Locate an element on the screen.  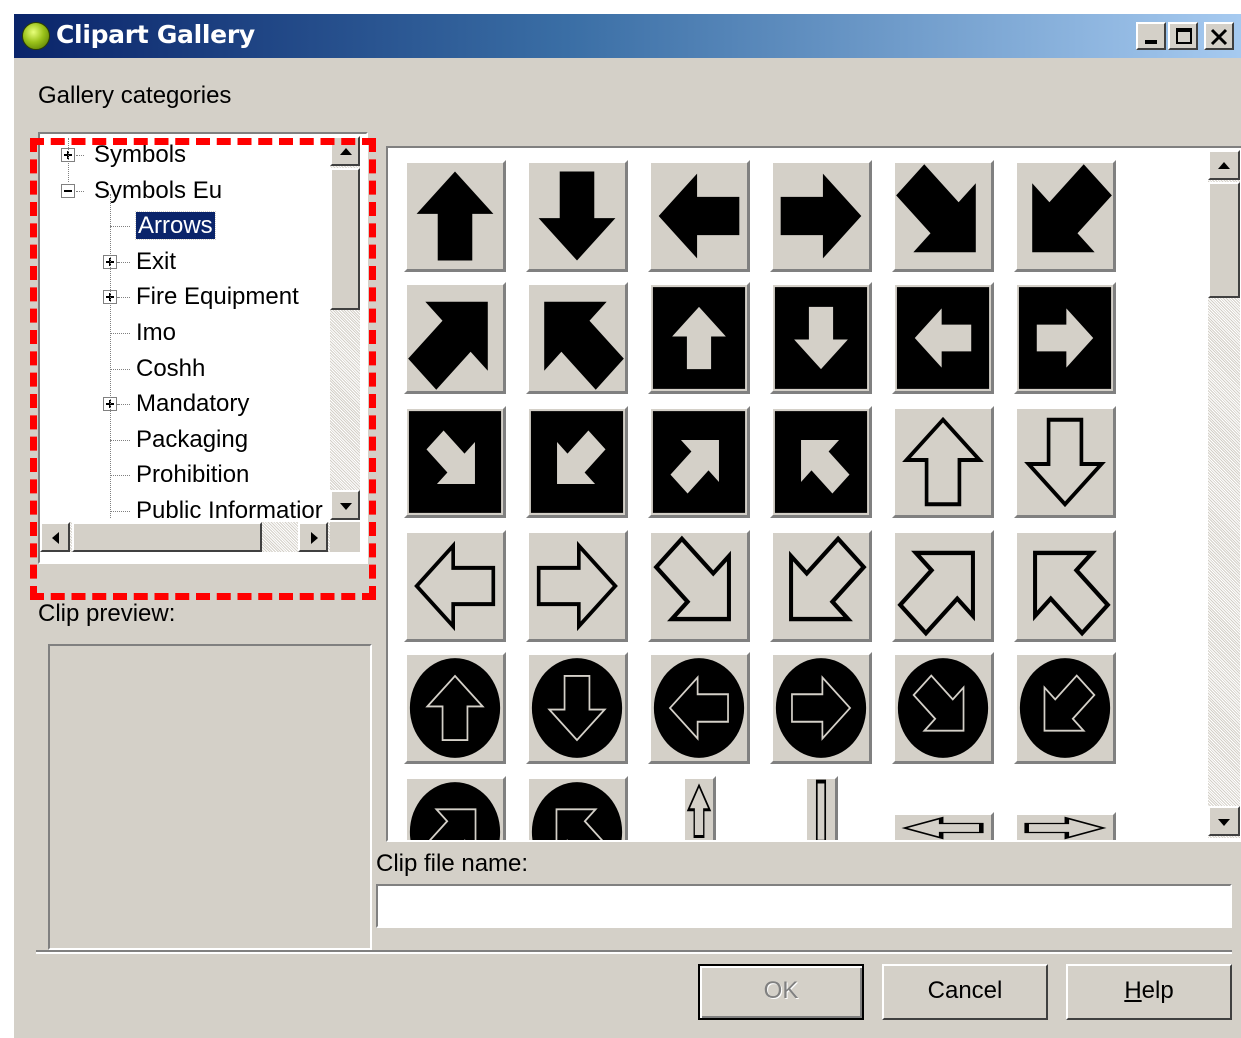
help-button: Help is located at coordinates (1149, 992).